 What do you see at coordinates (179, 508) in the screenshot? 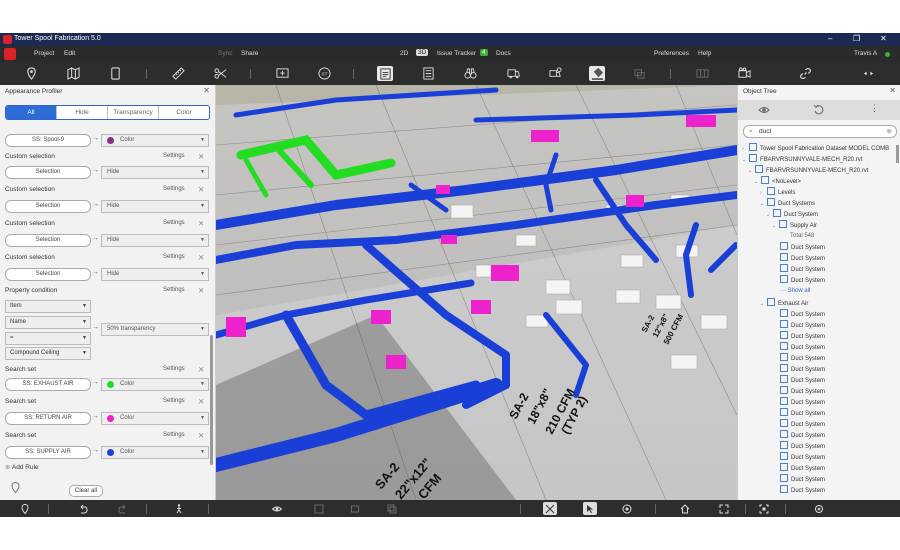
I see `walk-mode-icon` at bounding box center [179, 508].